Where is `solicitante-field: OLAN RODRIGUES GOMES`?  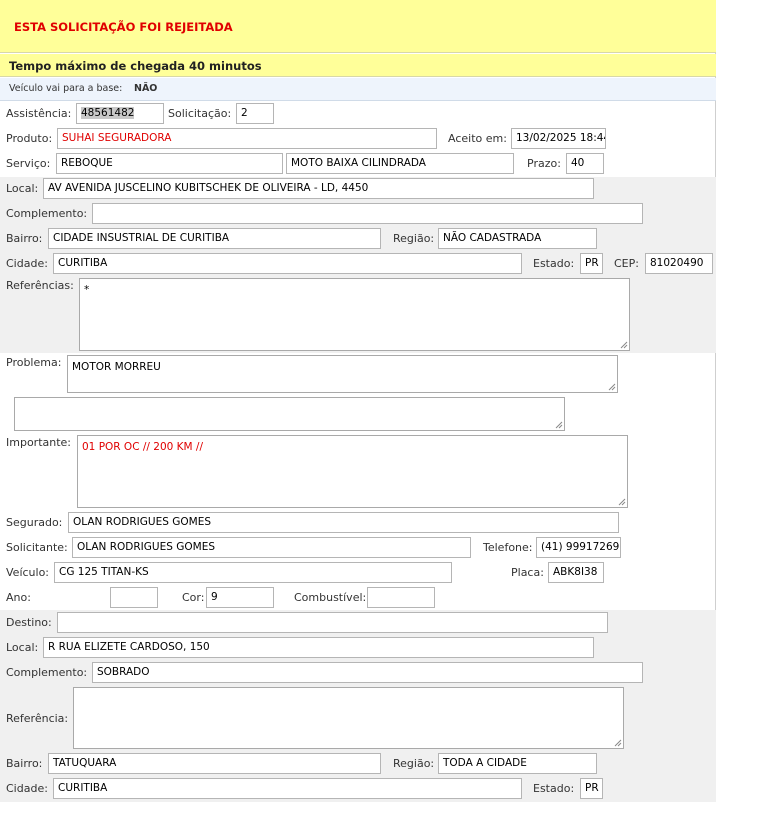 solicitante-field: OLAN RODRIGUES GOMES is located at coordinates (271, 547).